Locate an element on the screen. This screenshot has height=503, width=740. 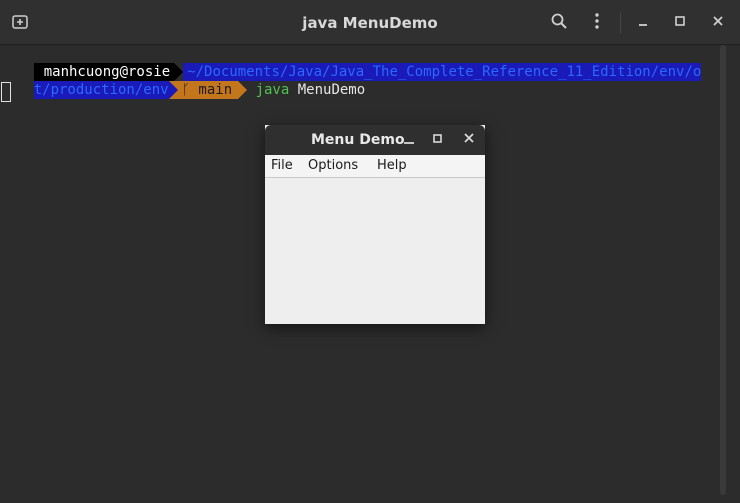
command-name: java is located at coordinates (272, 90).